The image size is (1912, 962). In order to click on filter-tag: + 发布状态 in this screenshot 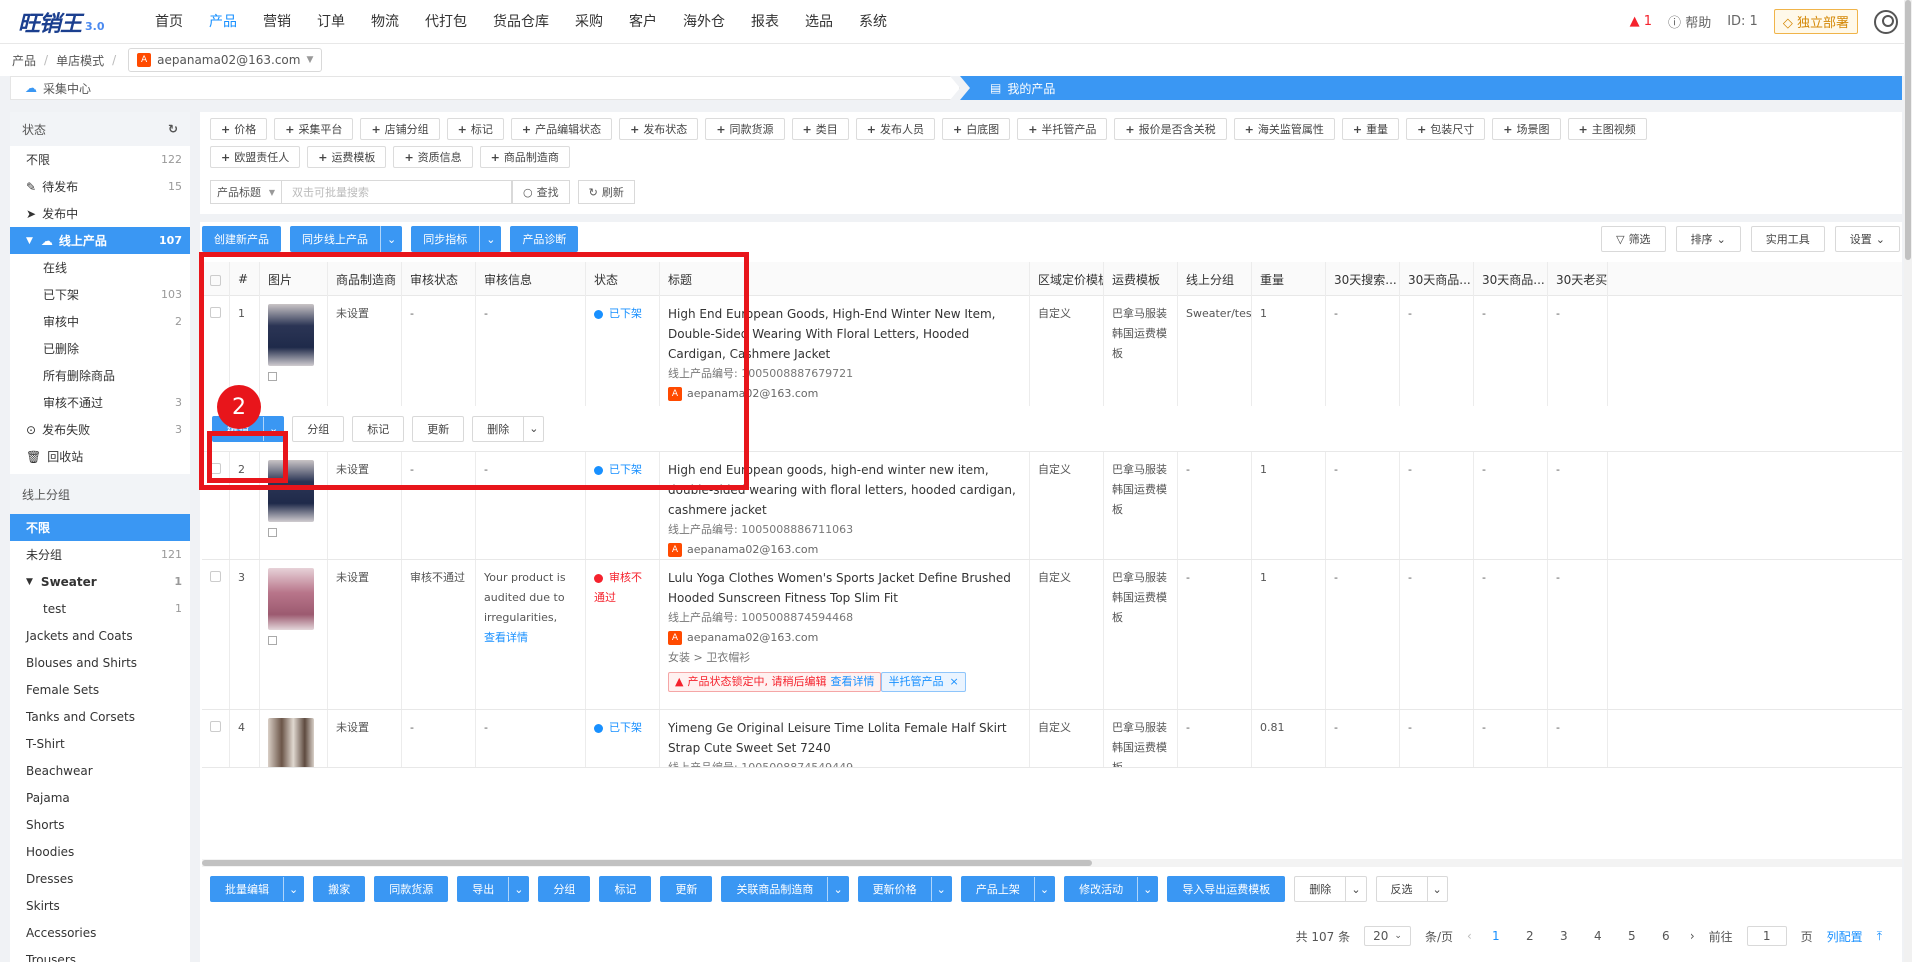, I will do `click(659, 129)`.